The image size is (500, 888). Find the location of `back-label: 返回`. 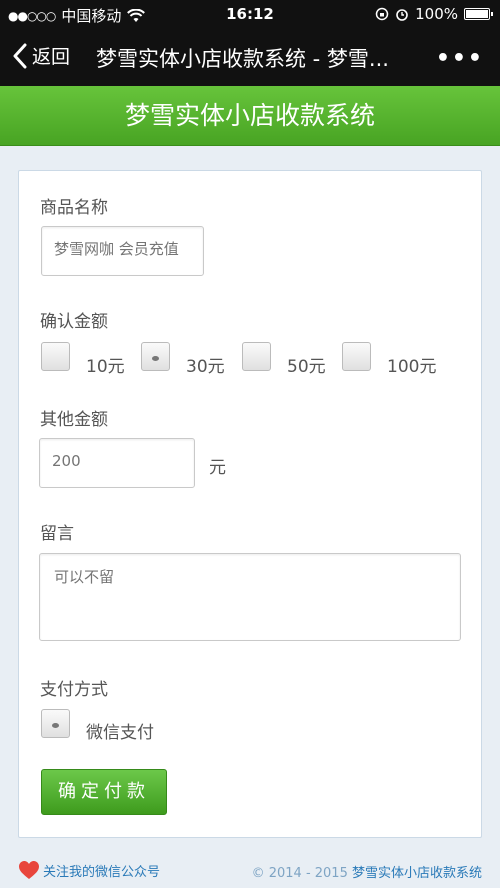

back-label: 返回 is located at coordinates (51, 57).